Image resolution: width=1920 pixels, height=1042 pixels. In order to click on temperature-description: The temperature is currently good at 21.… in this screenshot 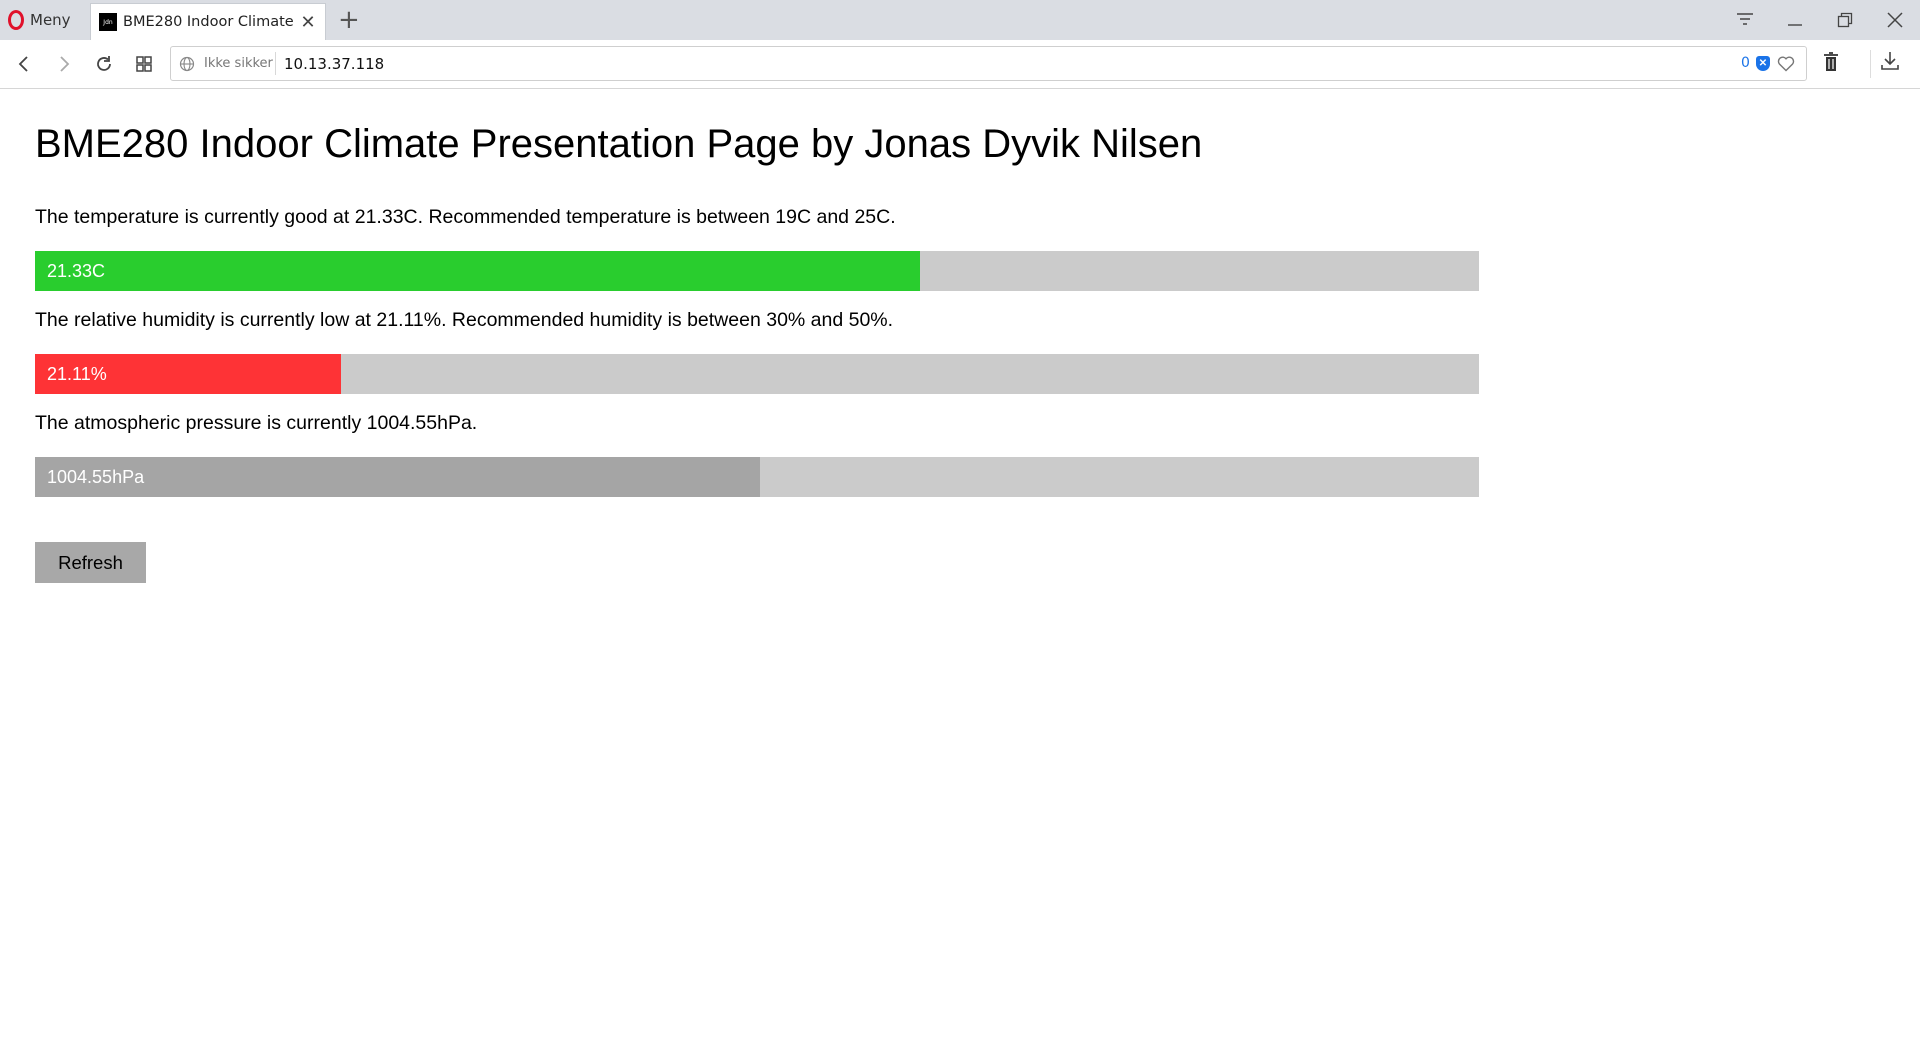, I will do `click(465, 217)`.